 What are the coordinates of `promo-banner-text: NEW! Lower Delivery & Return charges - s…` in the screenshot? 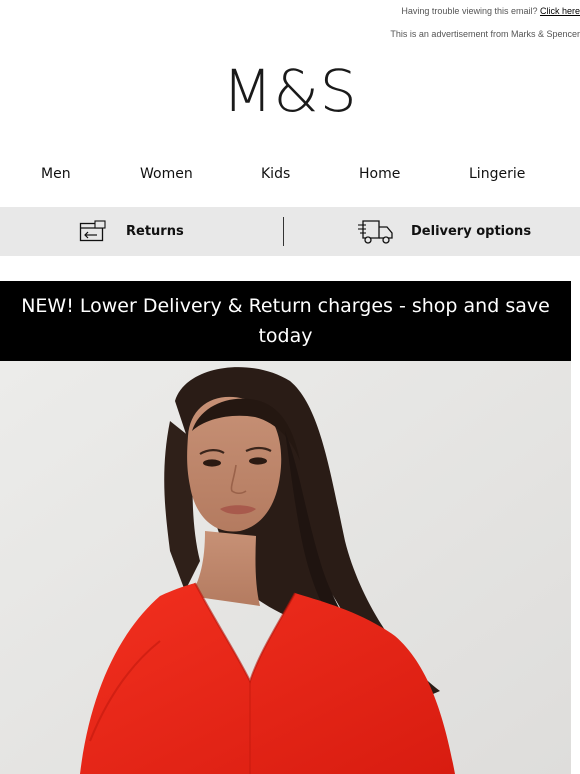 It's located at (285, 321).